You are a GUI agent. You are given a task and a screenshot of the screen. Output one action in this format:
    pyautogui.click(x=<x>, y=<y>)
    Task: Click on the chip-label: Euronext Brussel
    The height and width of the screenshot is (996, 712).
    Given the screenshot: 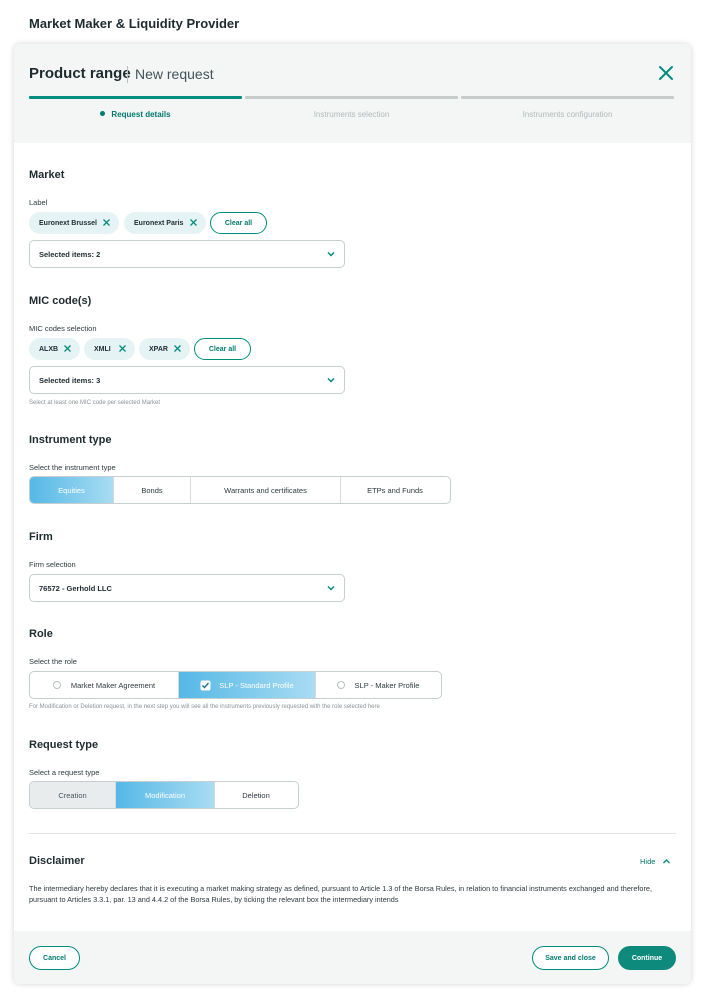 What is the action you would take?
    pyautogui.click(x=68, y=223)
    